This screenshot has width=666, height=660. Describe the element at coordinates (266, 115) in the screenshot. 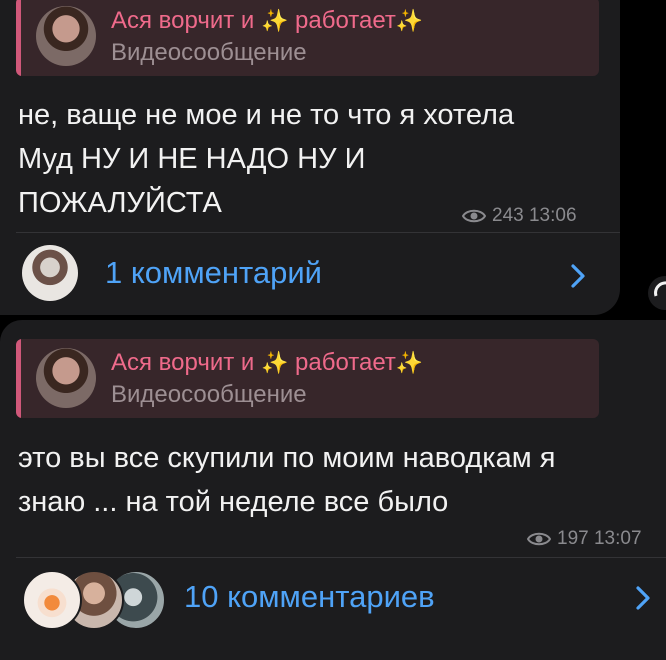

I see `message-text-line: не, ваще не мое и не то что я хотела` at that location.